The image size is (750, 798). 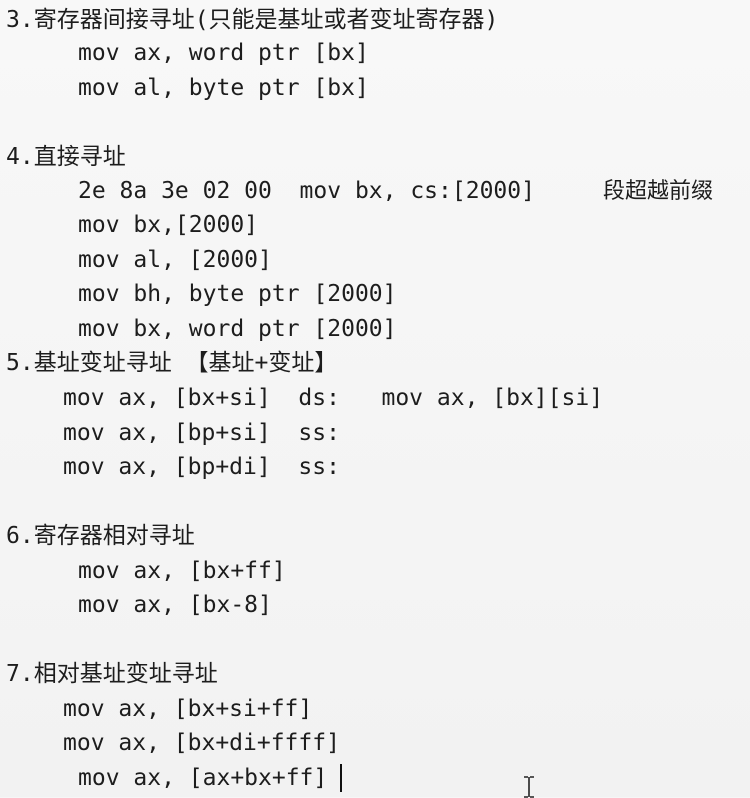 What do you see at coordinates (172, 363) in the screenshot?
I see `section-5-heading: 5.基址变址寻址 【基址+变址】` at bounding box center [172, 363].